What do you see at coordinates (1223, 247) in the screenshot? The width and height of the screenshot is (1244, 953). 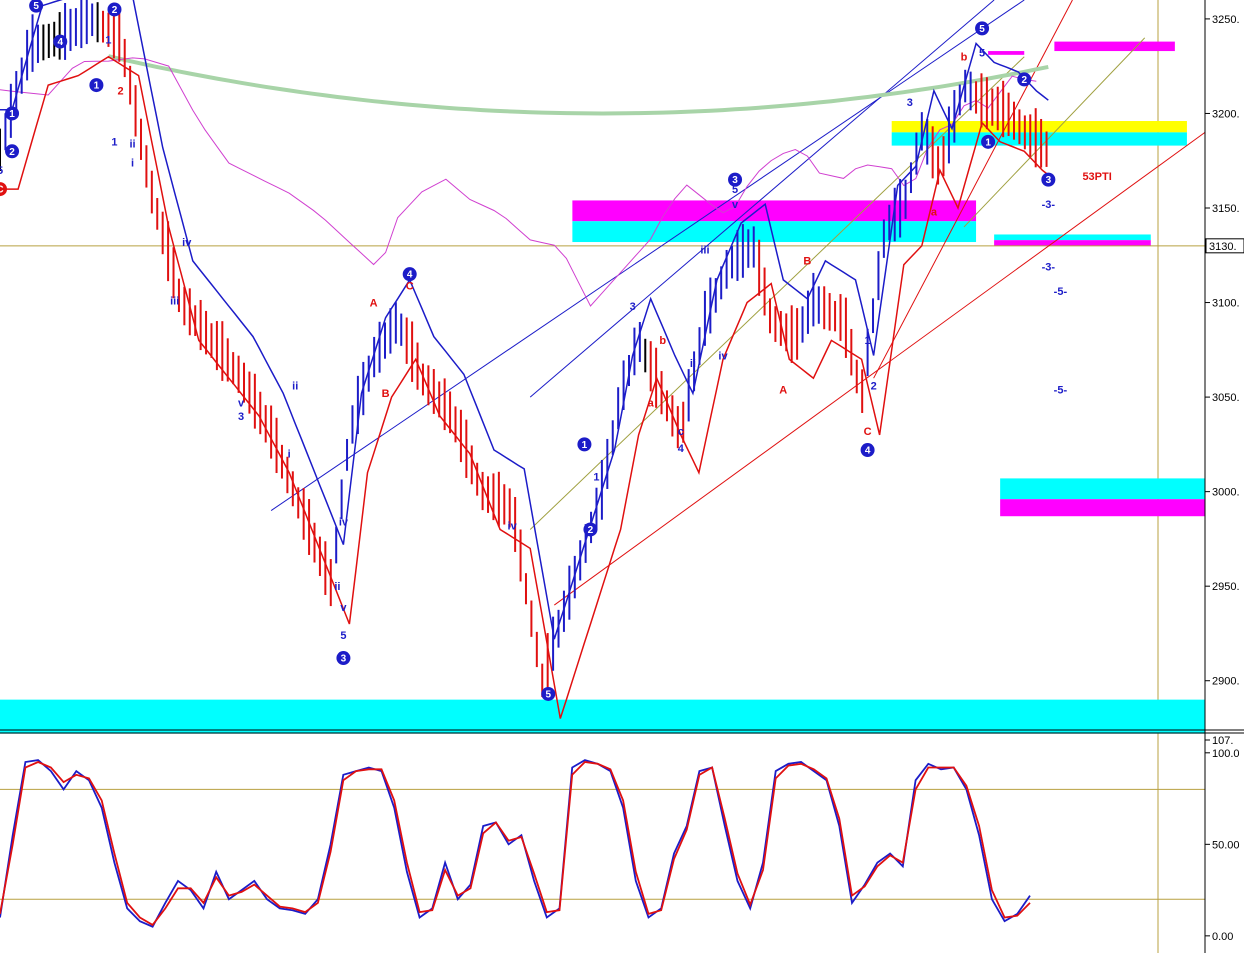 I see `last-price-label: 3130.` at bounding box center [1223, 247].